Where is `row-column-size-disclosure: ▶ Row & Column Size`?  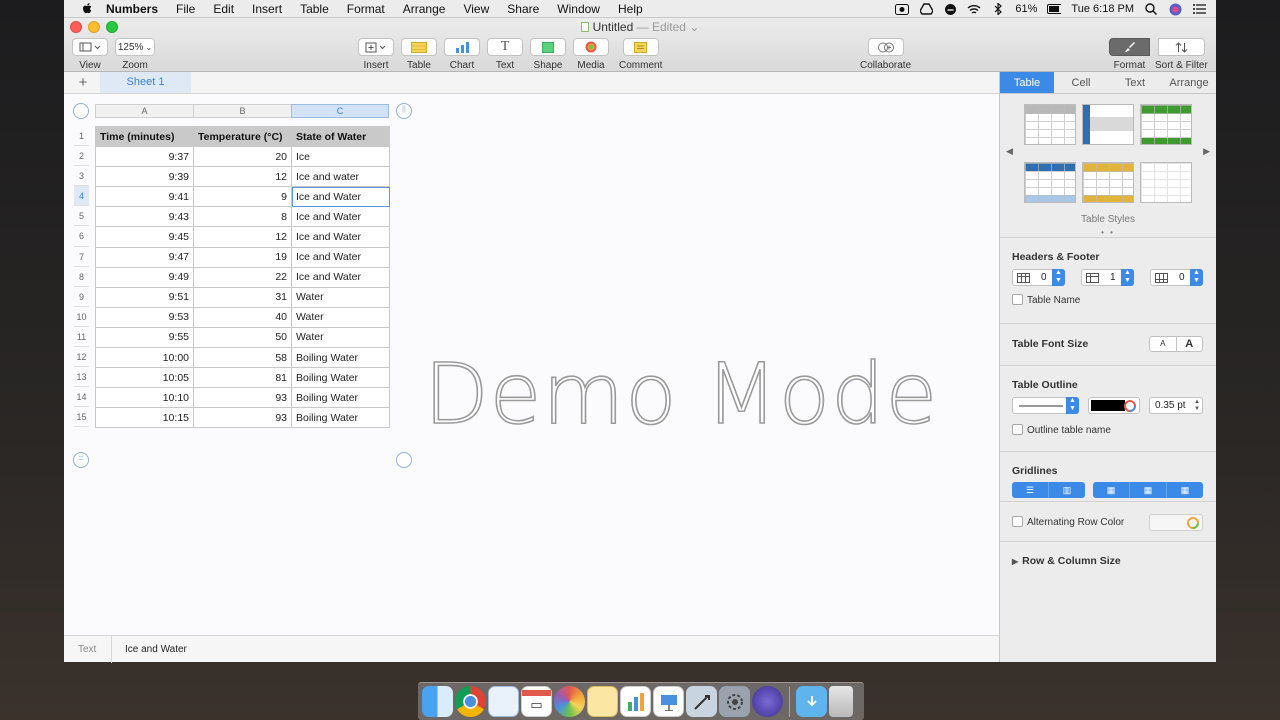
row-column-size-disclosure: ▶ Row & Column Size is located at coordinates (1066, 561).